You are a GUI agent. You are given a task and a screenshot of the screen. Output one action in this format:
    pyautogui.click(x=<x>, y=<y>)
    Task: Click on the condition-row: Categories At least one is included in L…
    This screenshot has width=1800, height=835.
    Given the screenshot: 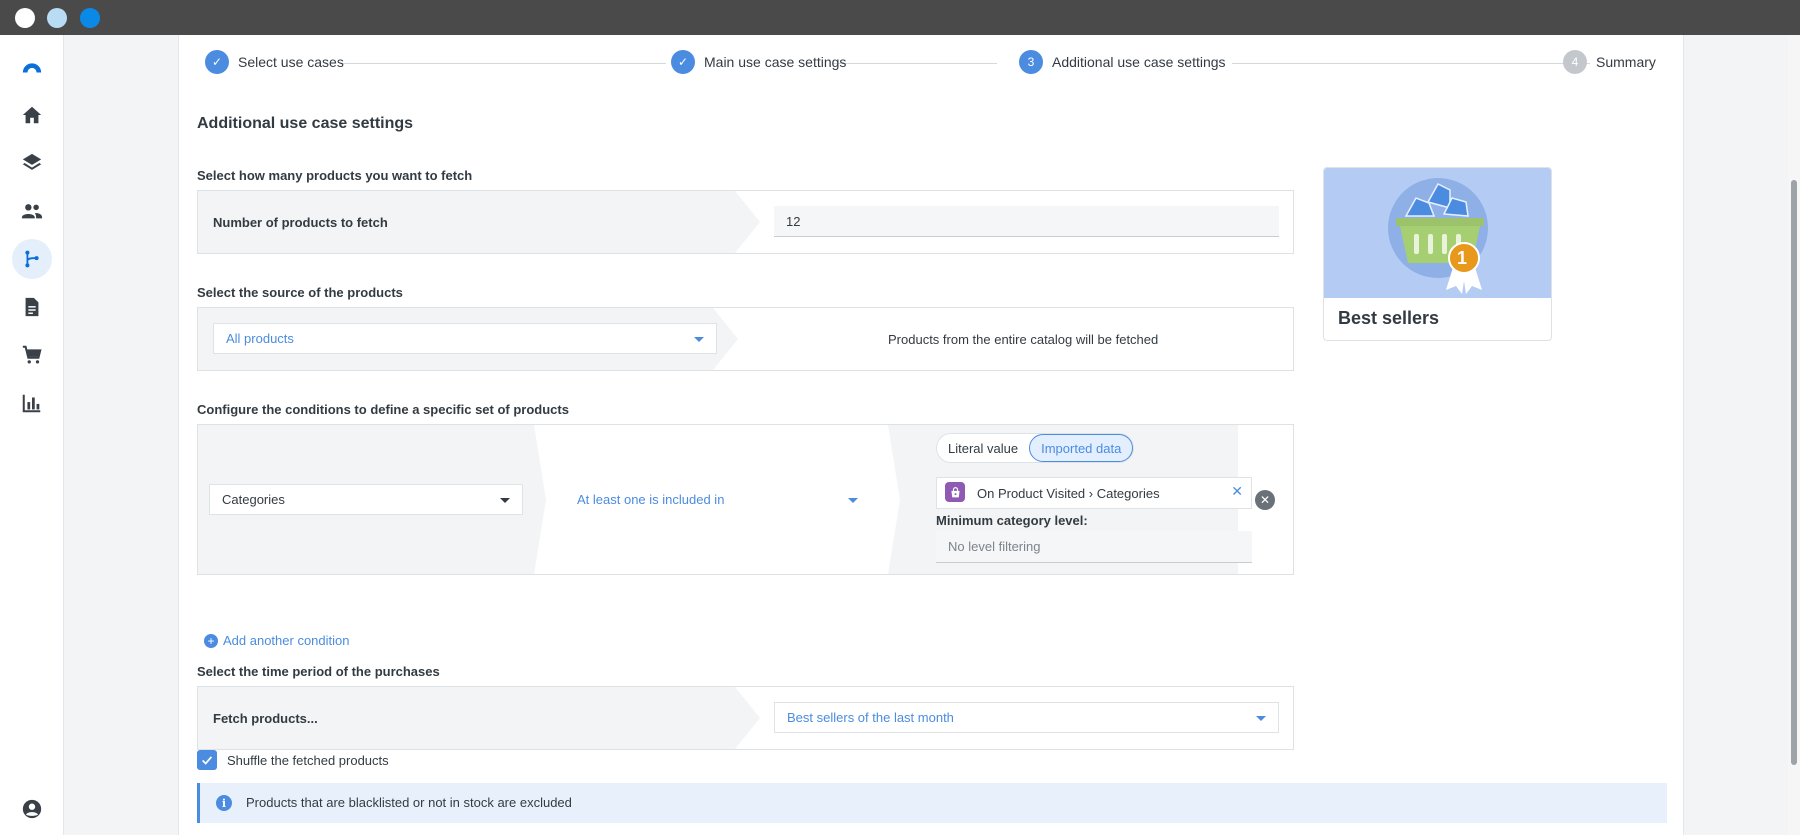 What is the action you would take?
    pyautogui.click(x=745, y=499)
    